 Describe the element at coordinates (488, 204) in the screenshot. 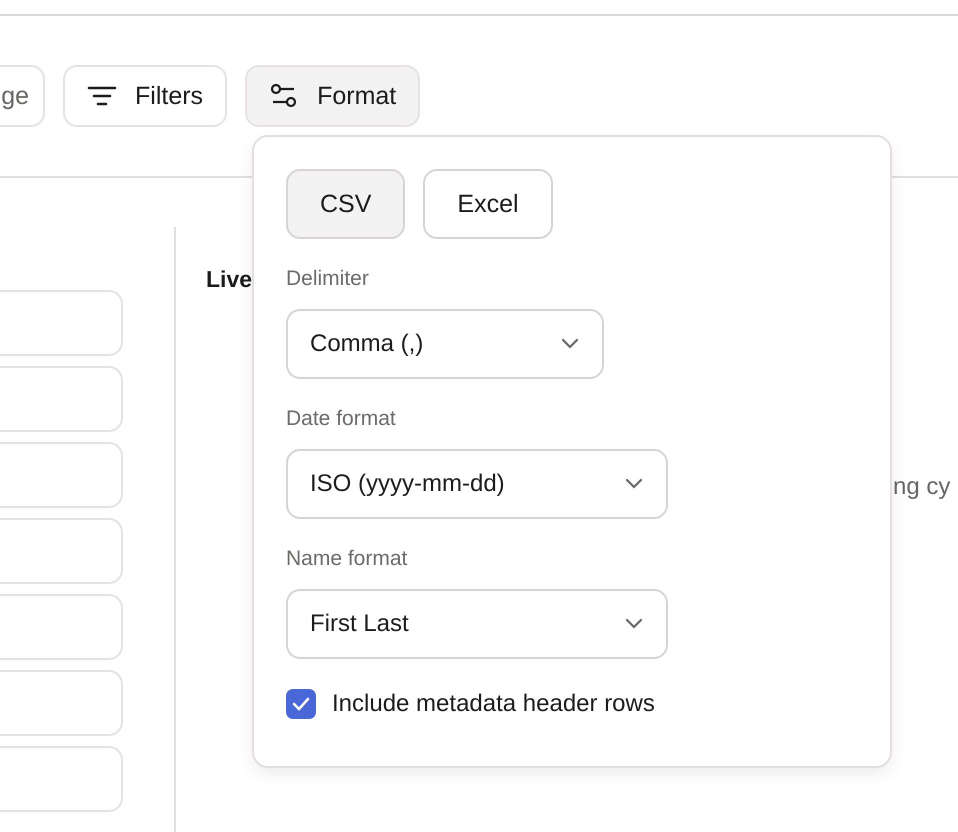

I see `format-option: Excel` at that location.